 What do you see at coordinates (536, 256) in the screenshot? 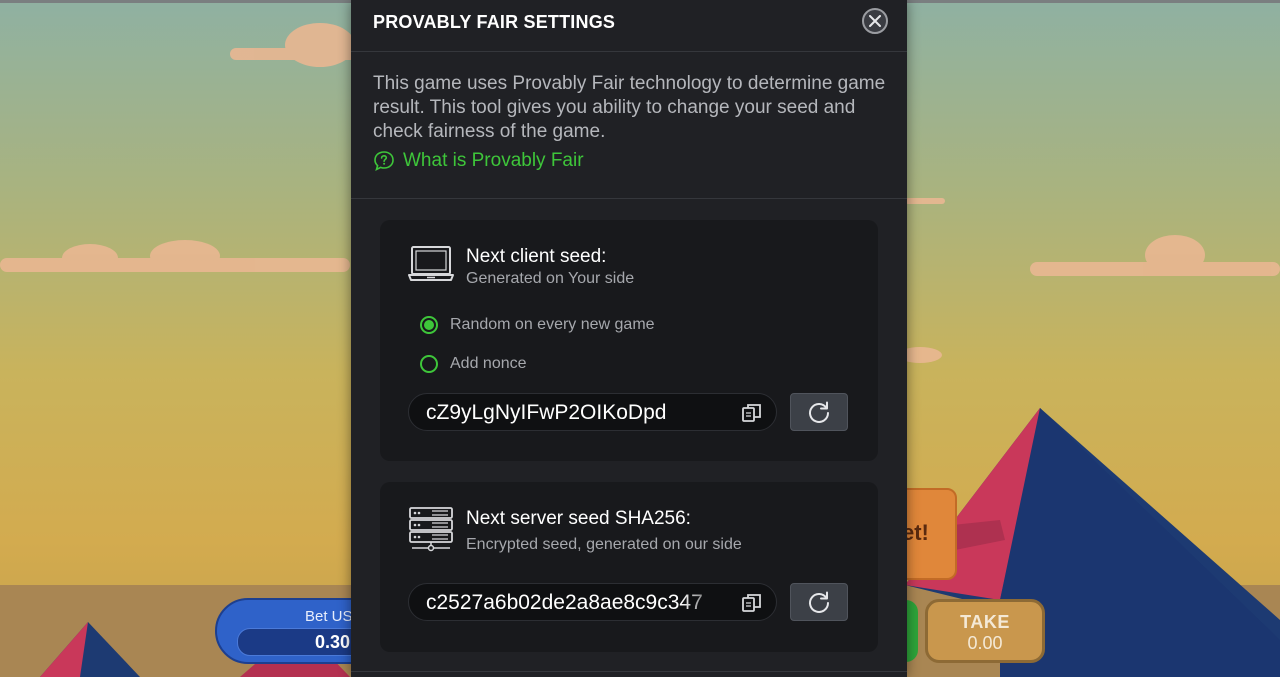
I see `client-seed-title: Next client seed:` at bounding box center [536, 256].